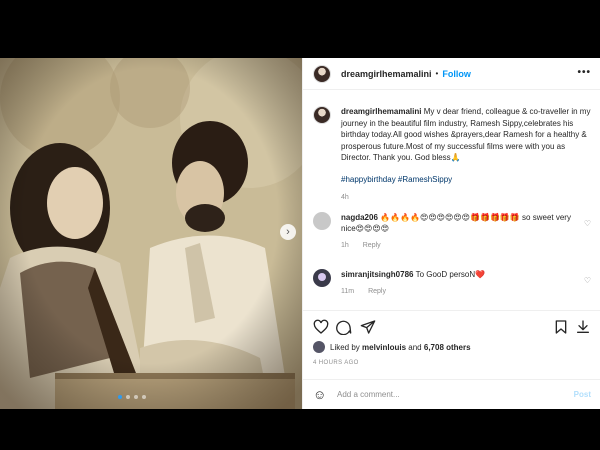 The image size is (600, 450). I want to click on comment-input, so click(447, 394).